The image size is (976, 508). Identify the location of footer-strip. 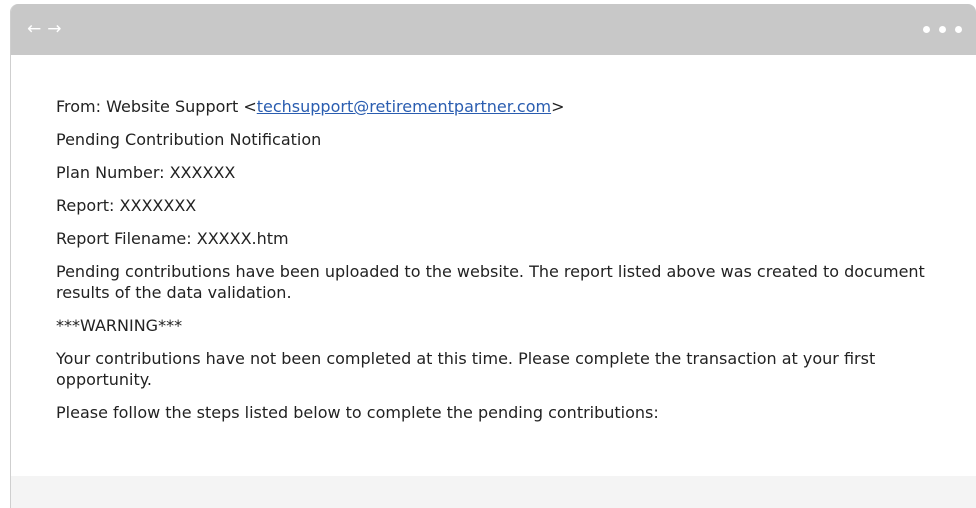
(493, 492).